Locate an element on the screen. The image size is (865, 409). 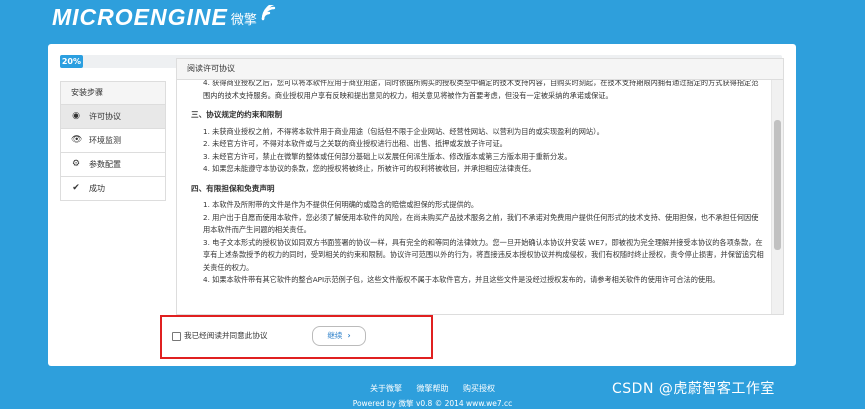
step-success: ✔ 成功 is located at coordinates (113, 188).